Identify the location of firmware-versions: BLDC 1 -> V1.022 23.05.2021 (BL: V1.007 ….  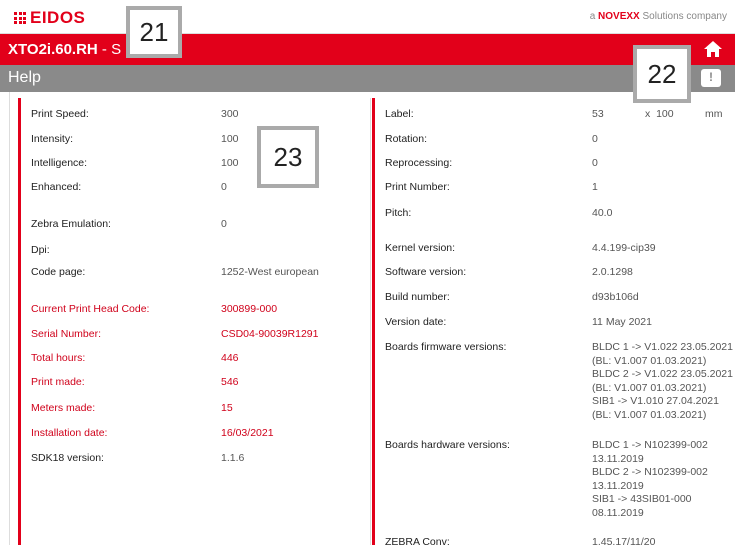
(662, 381).